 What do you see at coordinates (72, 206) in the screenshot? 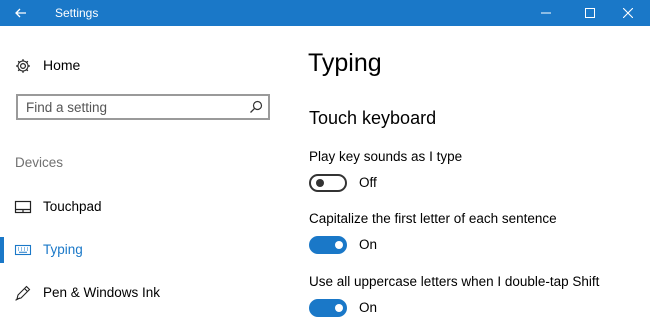
I see `sidebar-item-label: Touchpad` at bounding box center [72, 206].